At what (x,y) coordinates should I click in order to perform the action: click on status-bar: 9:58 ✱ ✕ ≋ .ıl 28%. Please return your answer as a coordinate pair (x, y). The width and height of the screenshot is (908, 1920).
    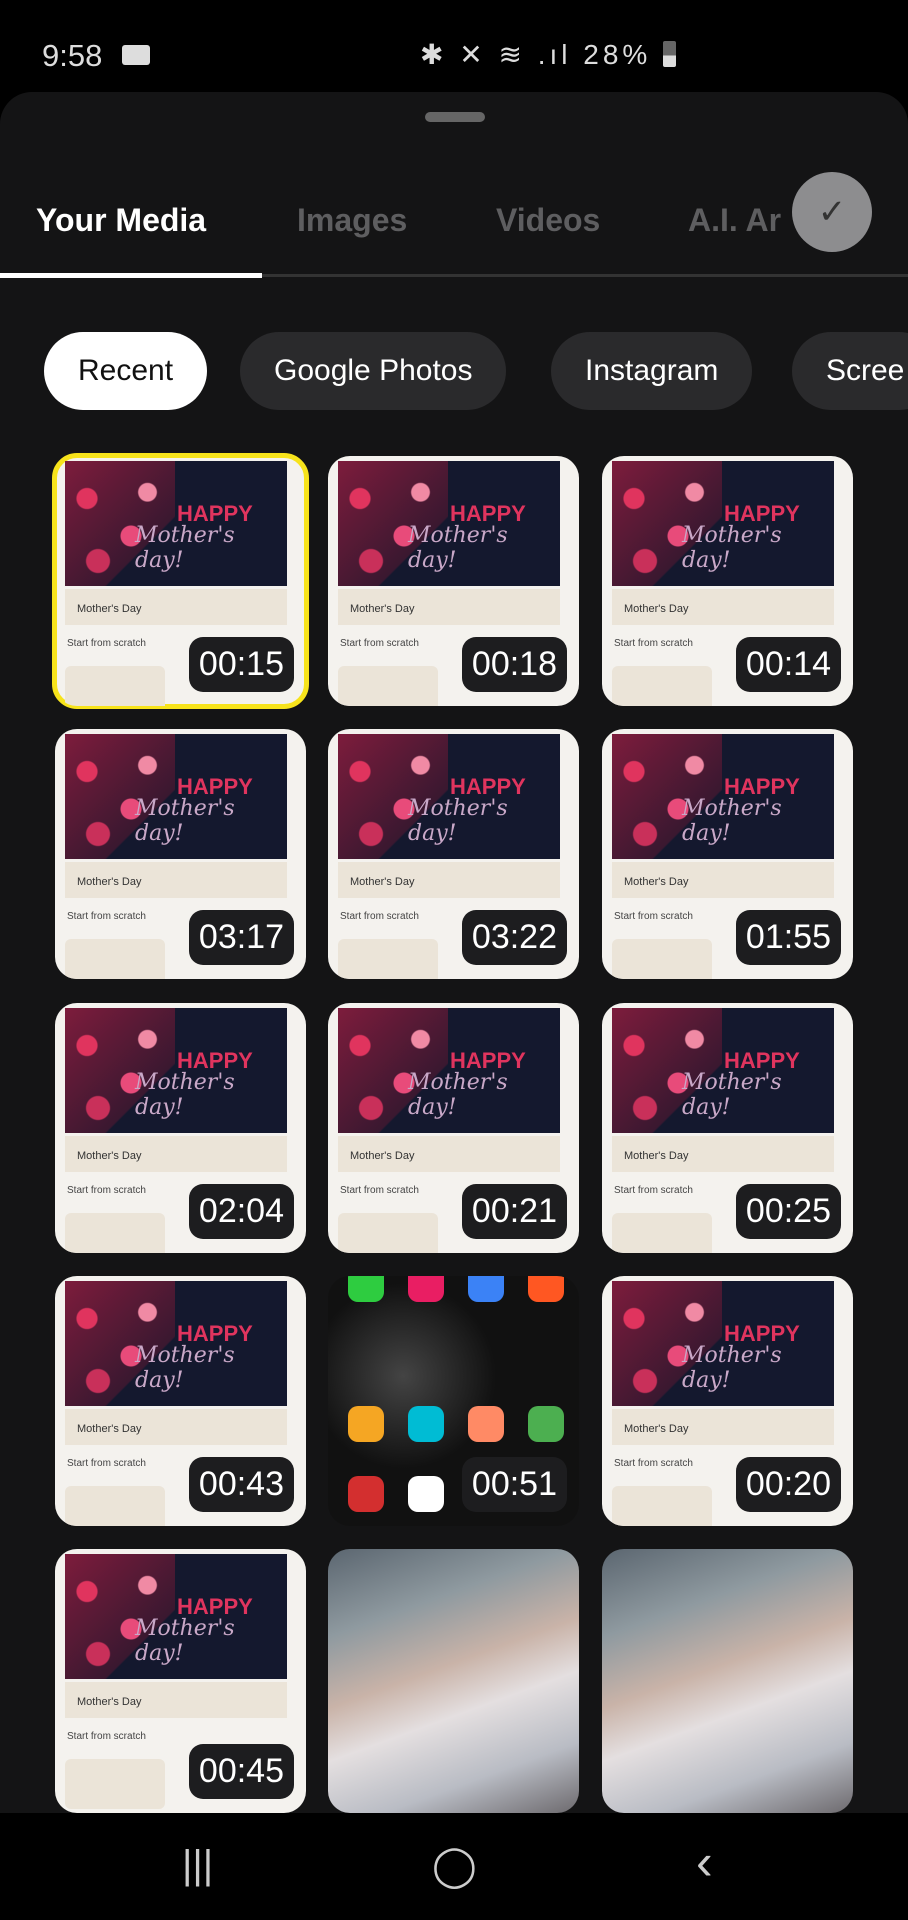
    Looking at the image, I should click on (454, 46).